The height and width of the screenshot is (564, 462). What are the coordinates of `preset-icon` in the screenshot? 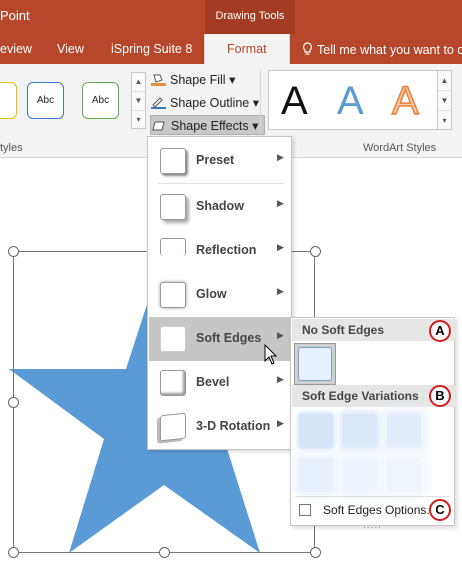 It's located at (173, 161).